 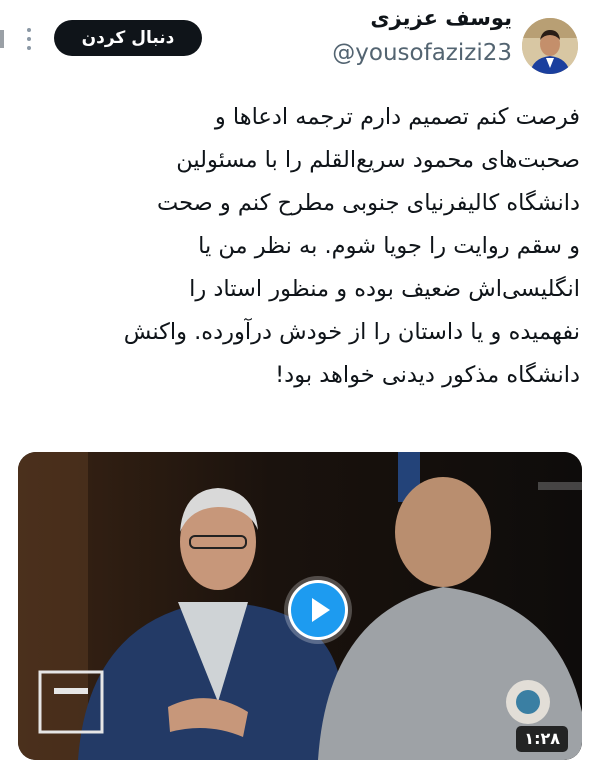 I want to click on tweet-line: فرصت کنم تصمیم دارم ترجمه ادعاها و, so click(x=397, y=117).